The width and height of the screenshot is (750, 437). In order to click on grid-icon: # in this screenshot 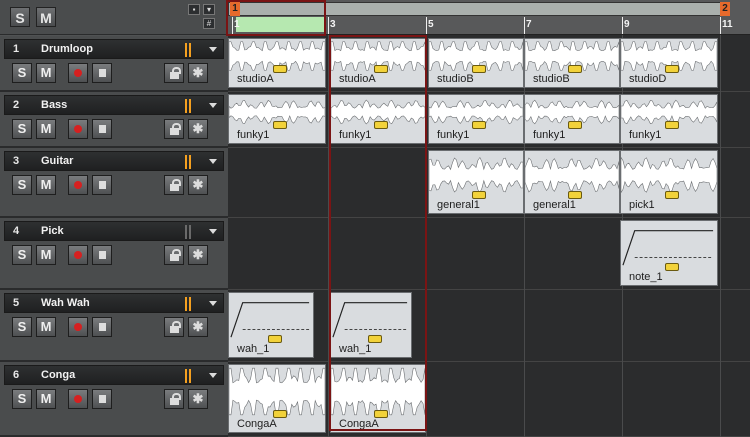, I will do `click(209, 23)`.